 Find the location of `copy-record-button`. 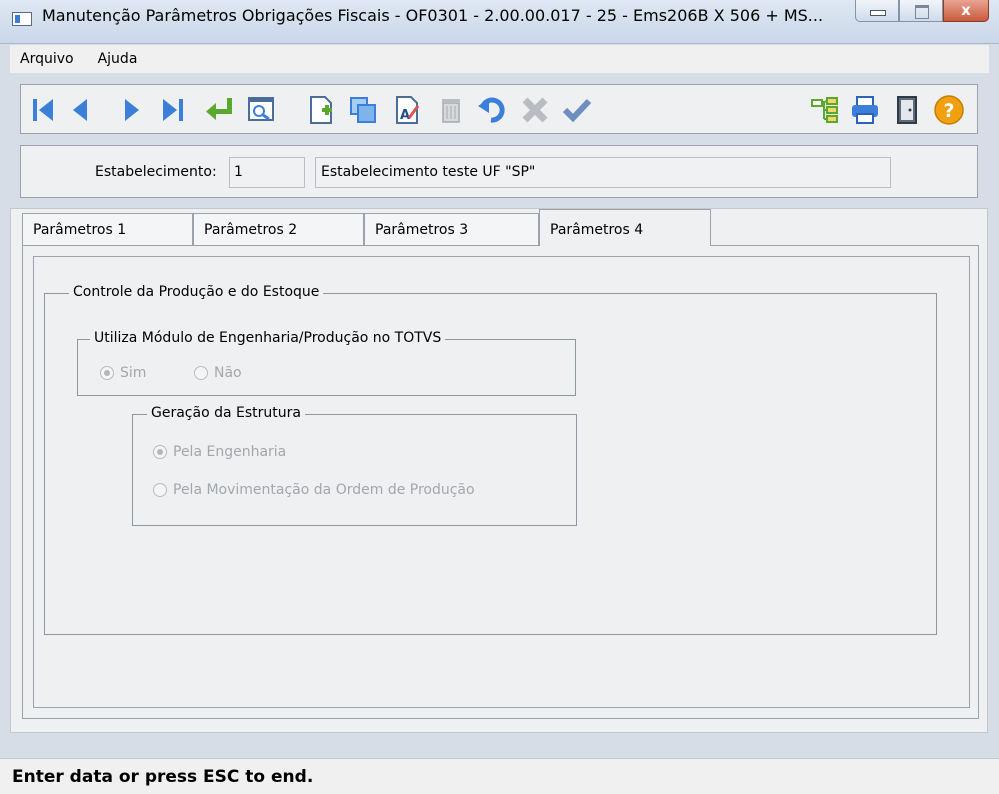

copy-record-button is located at coordinates (363, 110).